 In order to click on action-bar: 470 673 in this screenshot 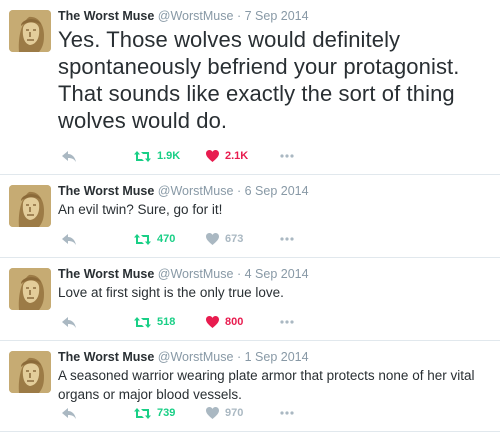, I will do `click(181, 239)`.